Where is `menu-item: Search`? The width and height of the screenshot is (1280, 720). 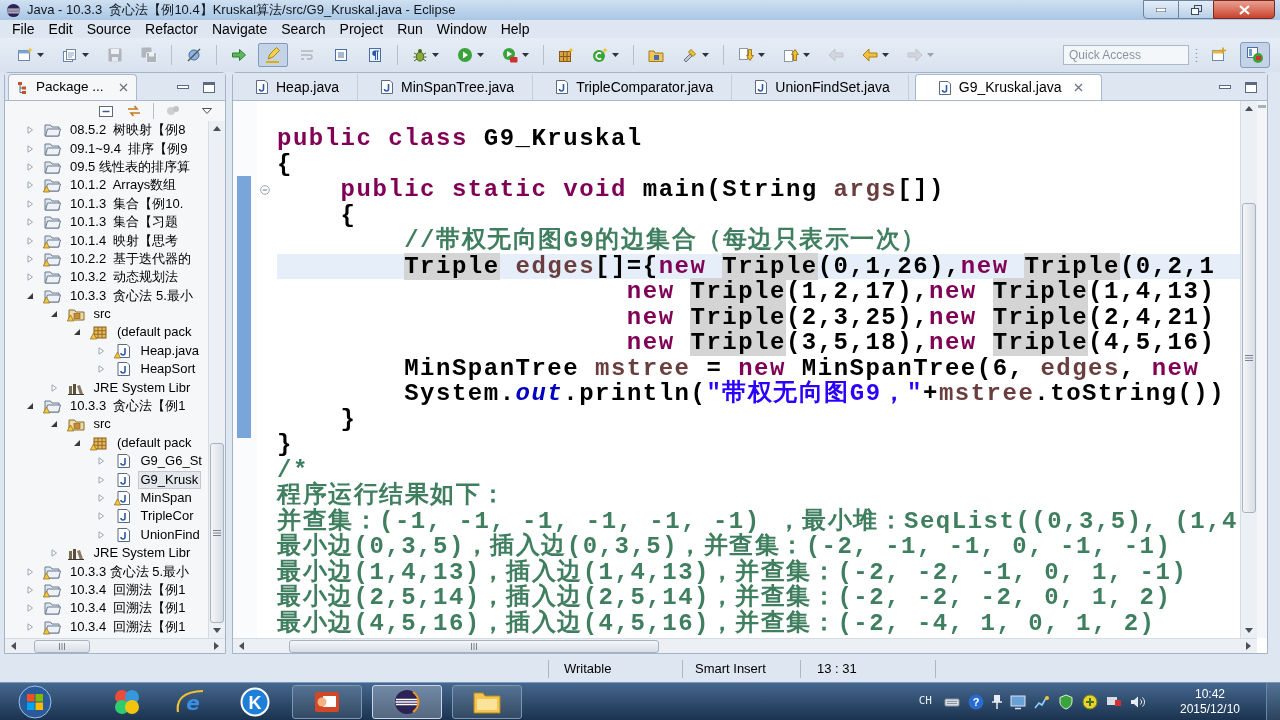 menu-item: Search is located at coordinates (303, 29).